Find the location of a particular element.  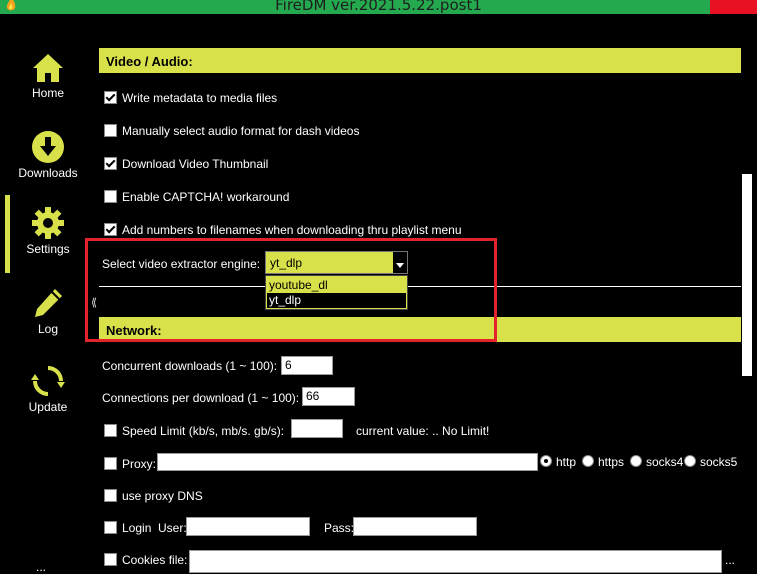

radio-socks5: socks5 is located at coordinates (710, 462).